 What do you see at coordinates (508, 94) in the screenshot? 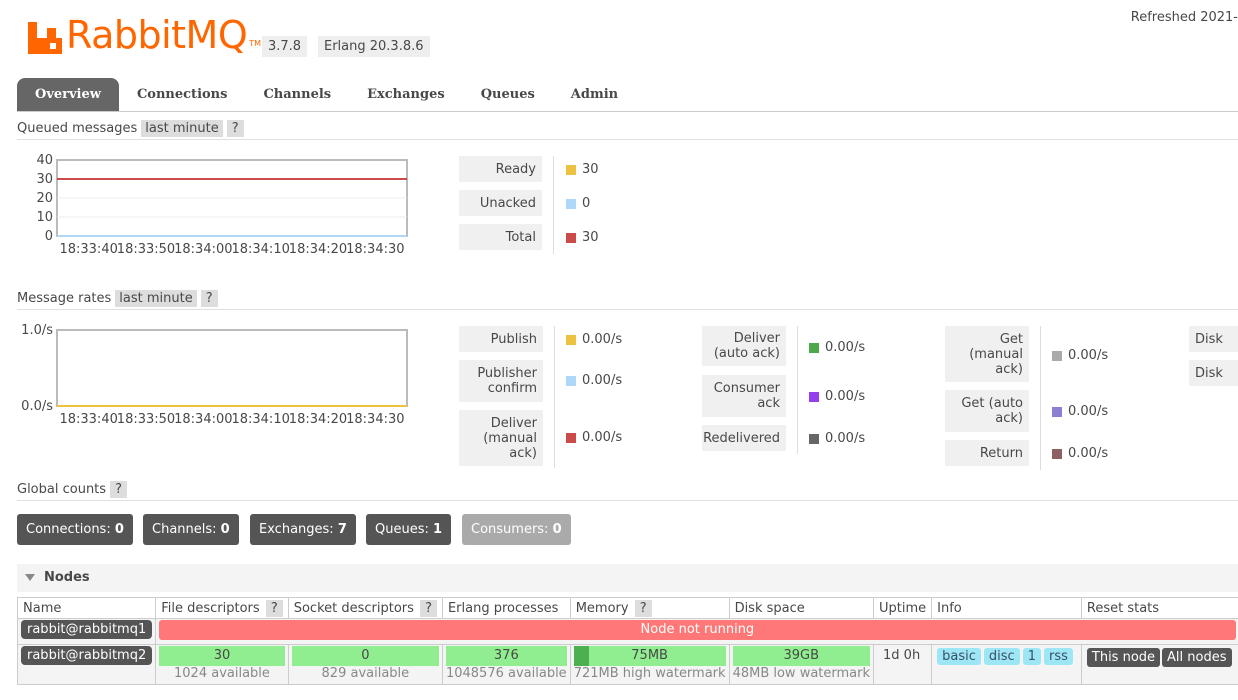
I see `tab-queues: Queues` at bounding box center [508, 94].